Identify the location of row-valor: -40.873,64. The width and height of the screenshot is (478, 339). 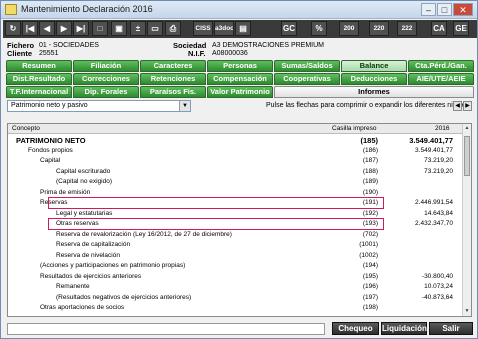
(423, 297).